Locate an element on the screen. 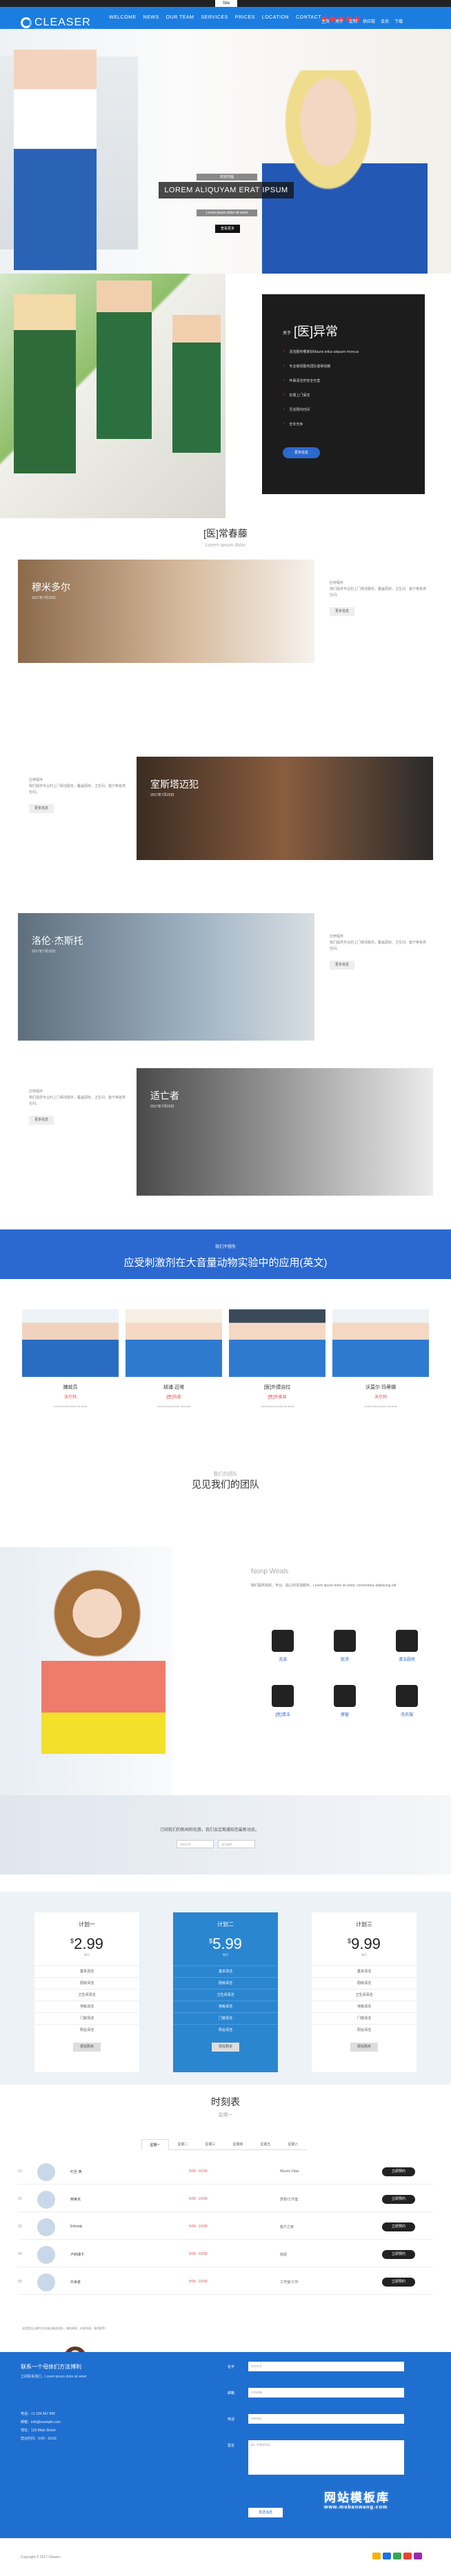 The width and height of the screenshot is (451, 2576). chore-item: 洗衣服 is located at coordinates (407, 1701).